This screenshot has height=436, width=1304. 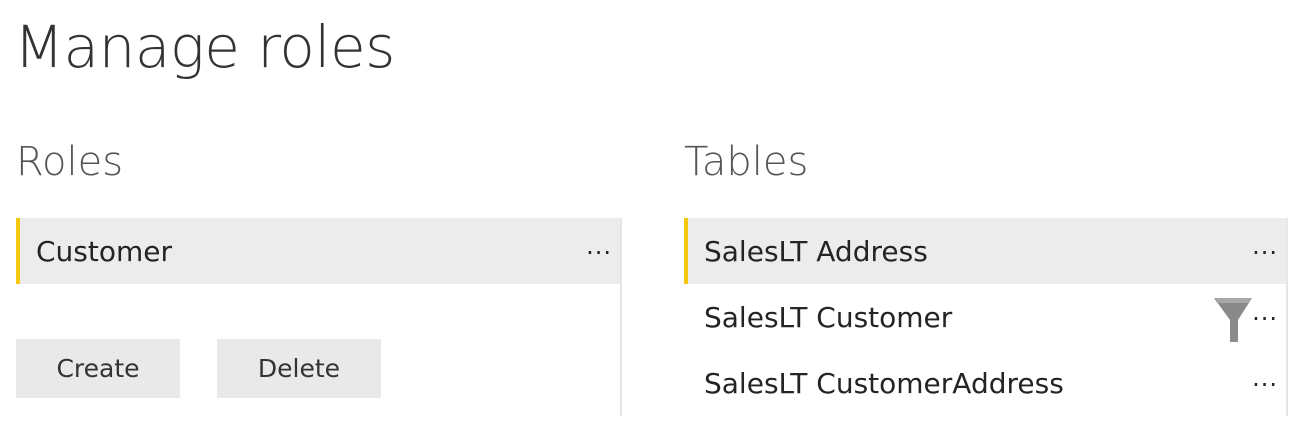 What do you see at coordinates (816, 251) in the screenshot?
I see `table-item-label: SalesLT Address` at bounding box center [816, 251].